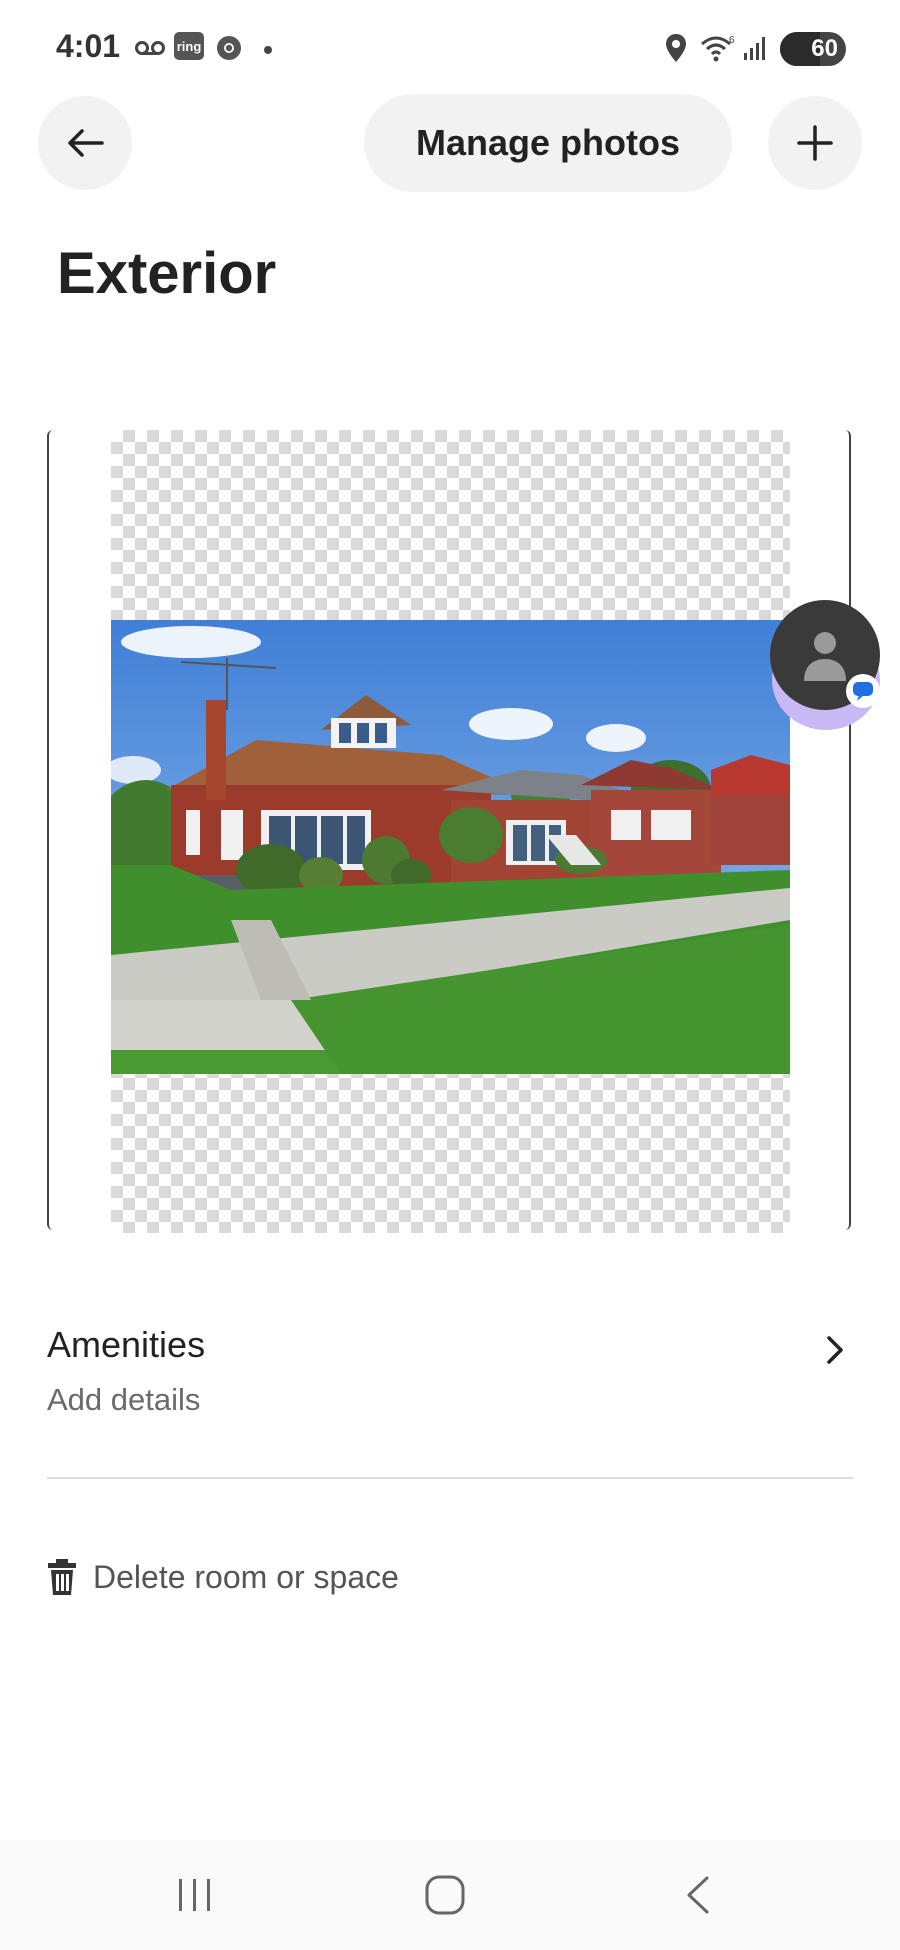 The height and width of the screenshot is (1950, 900). I want to click on battery-icon: 60, so click(813, 49).